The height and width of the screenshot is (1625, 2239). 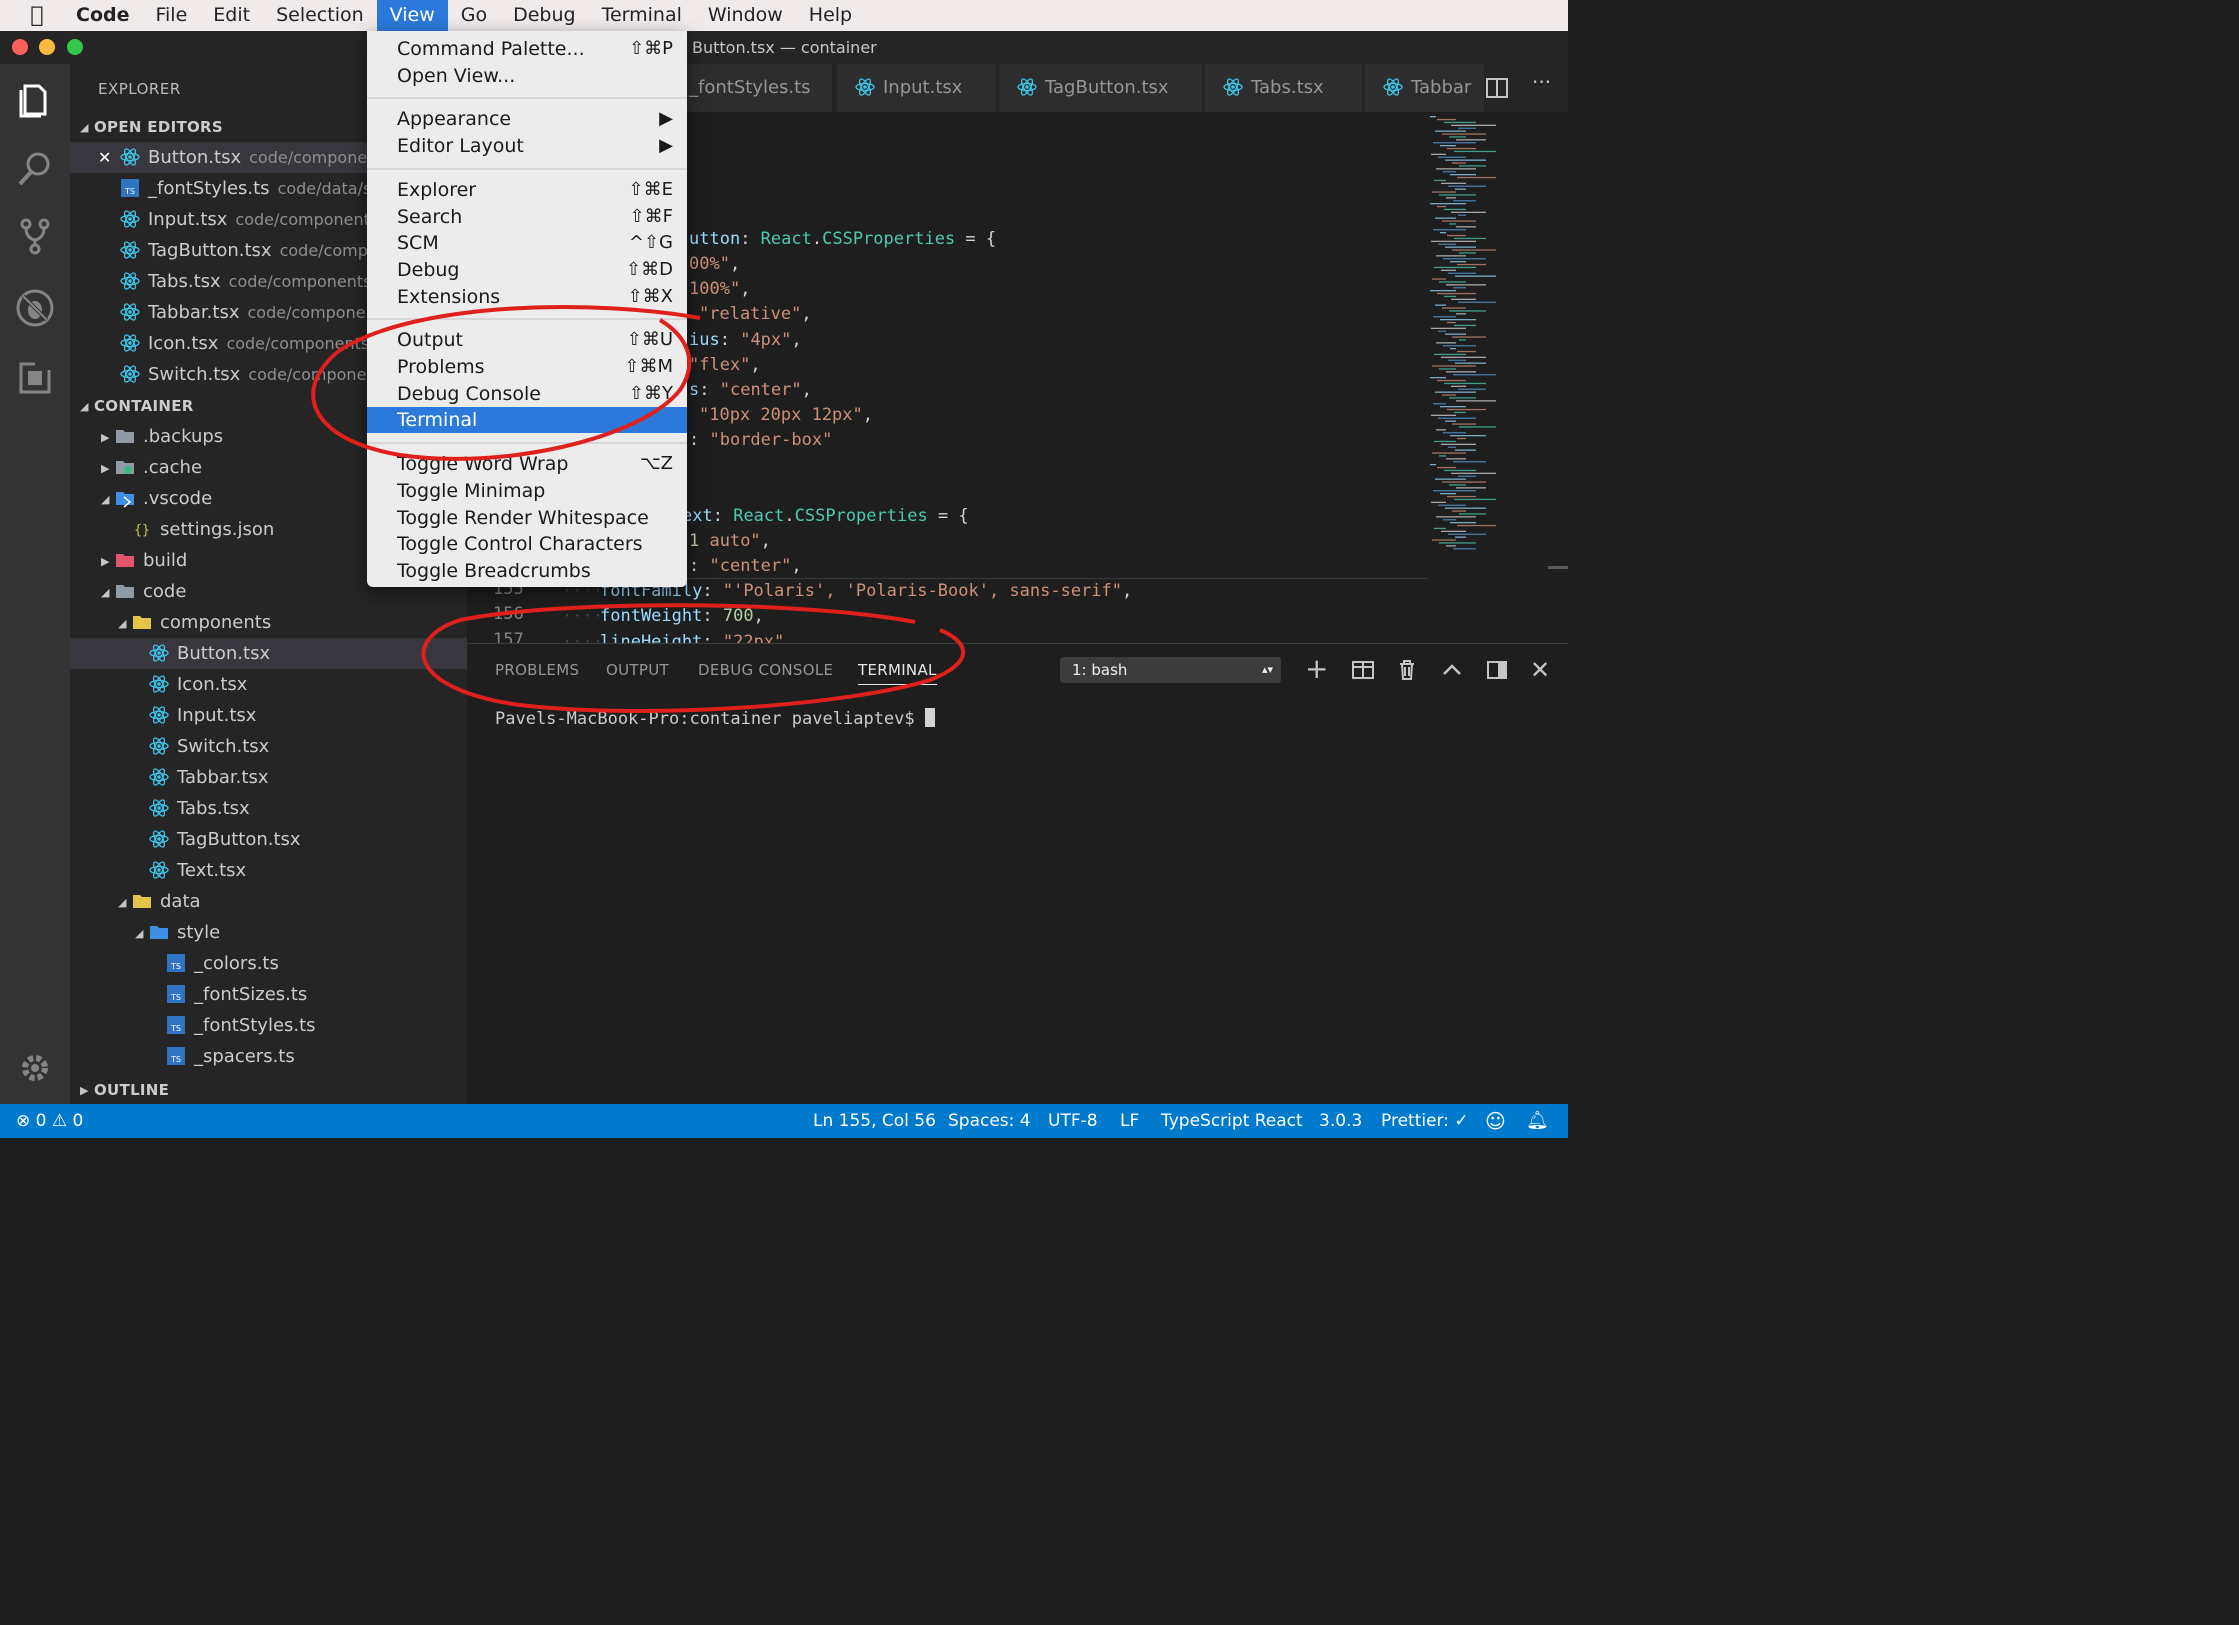 What do you see at coordinates (412, 15) in the screenshot?
I see `menu-view: View` at bounding box center [412, 15].